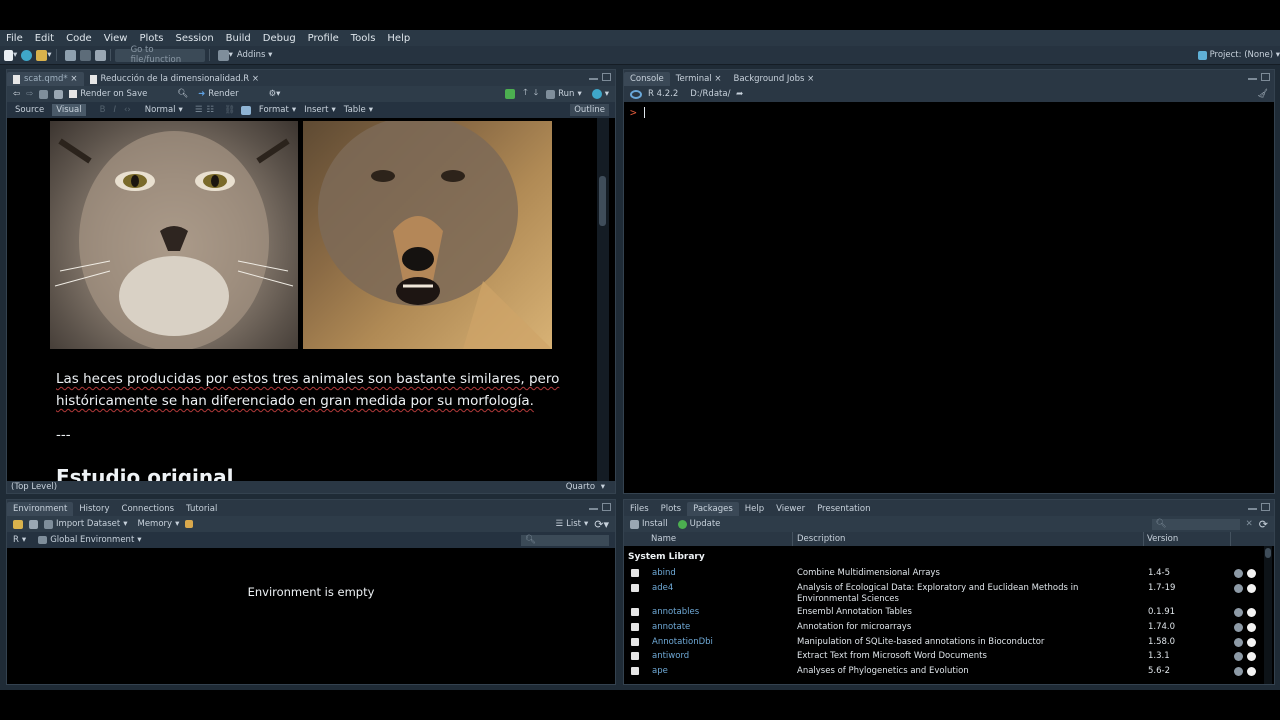  I want to click on package-name: AnnotationDbi, so click(682, 642).